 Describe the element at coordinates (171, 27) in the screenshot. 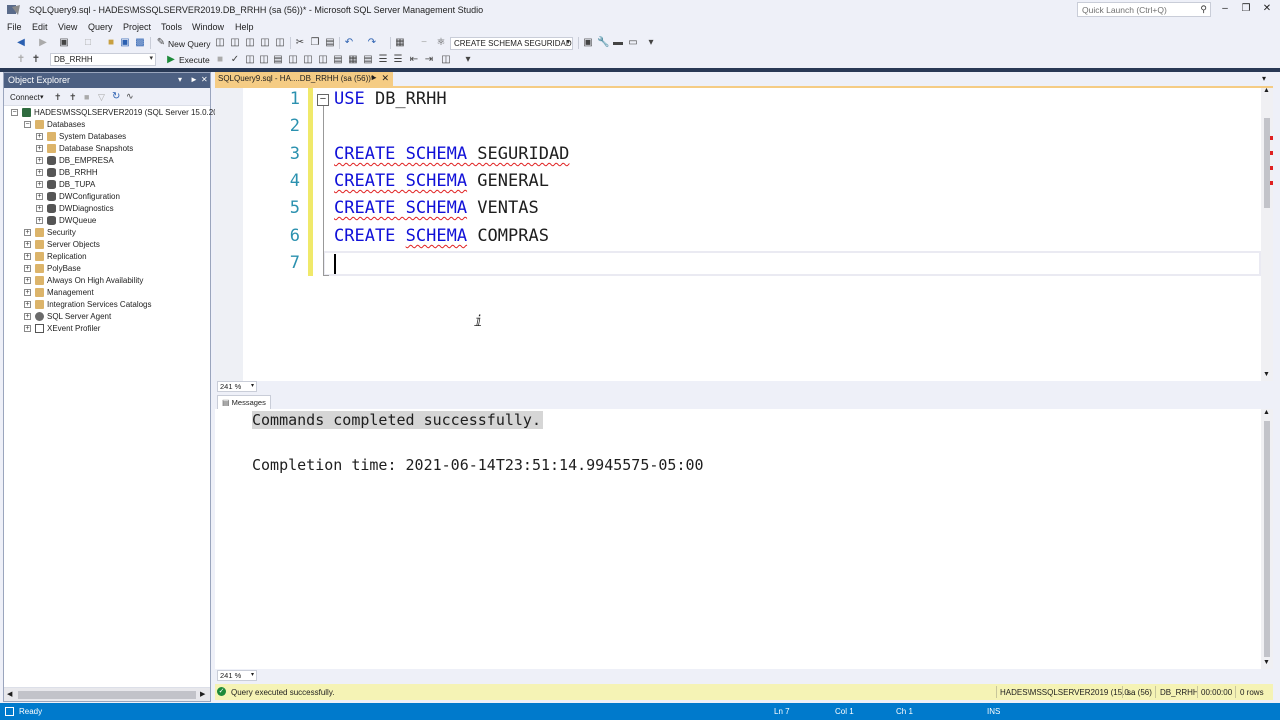

I see `menu-tools: Tools` at that location.